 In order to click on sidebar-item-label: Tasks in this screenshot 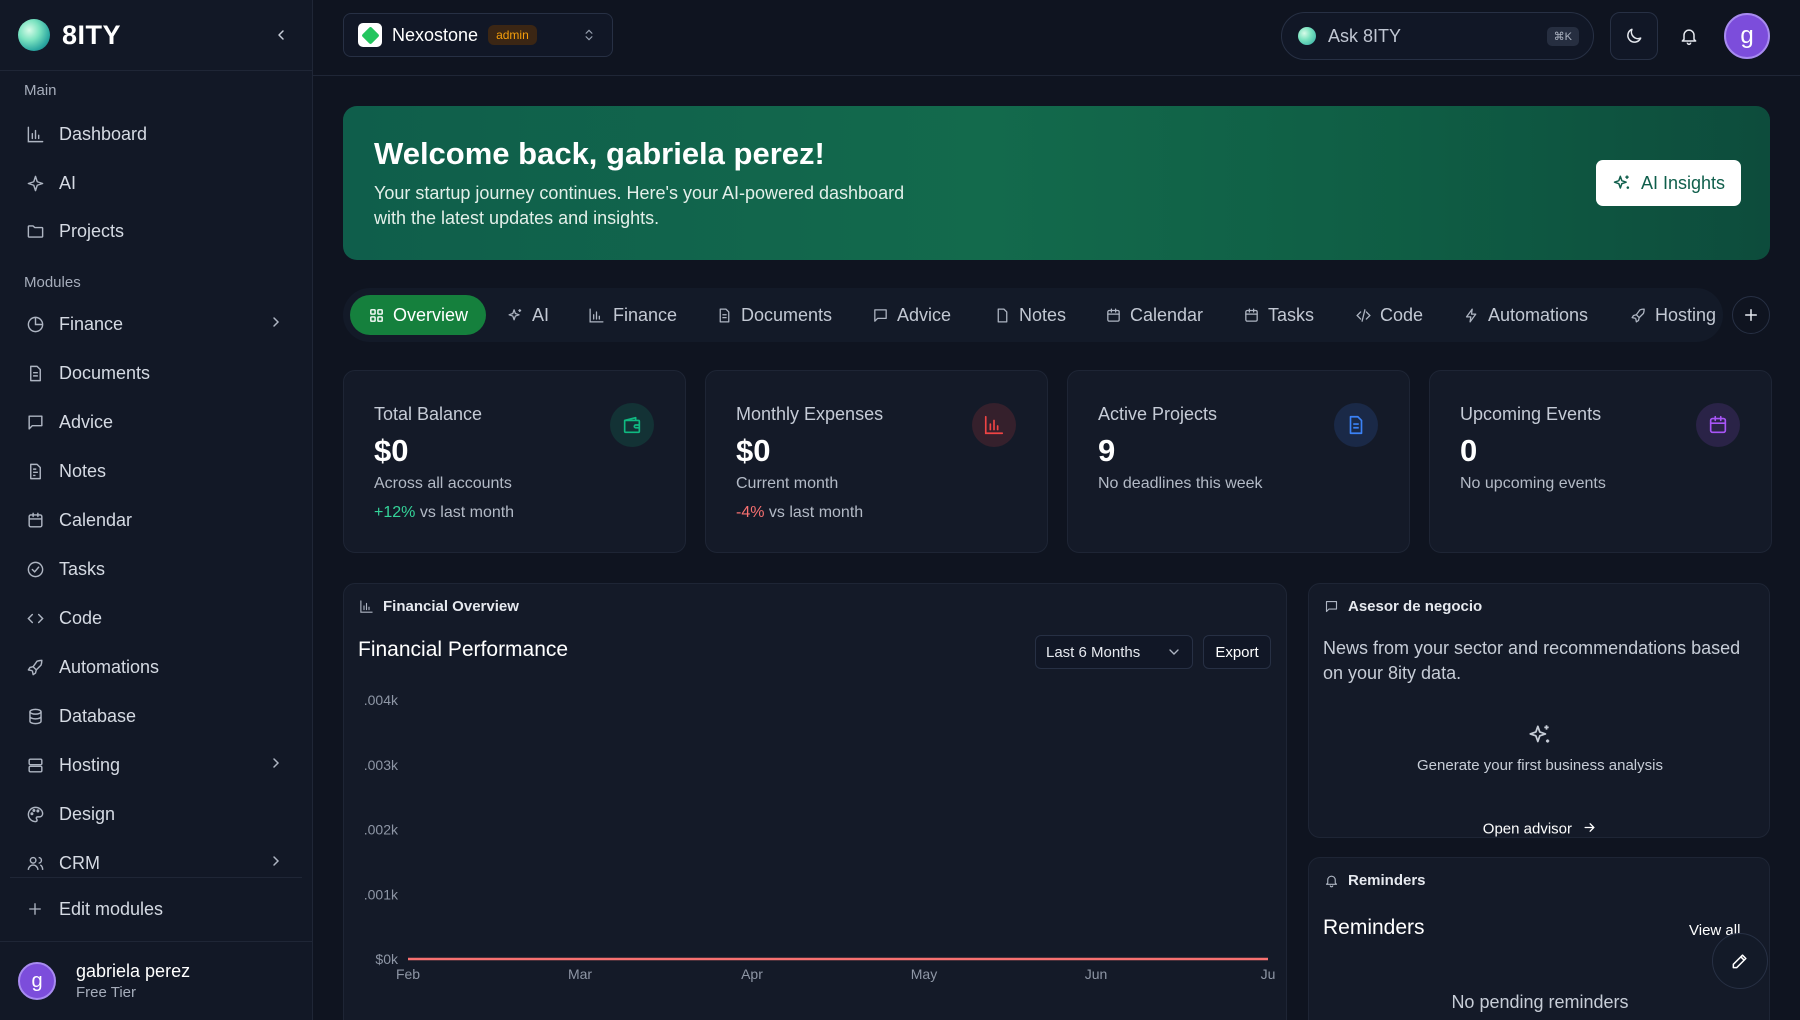, I will do `click(82, 568)`.